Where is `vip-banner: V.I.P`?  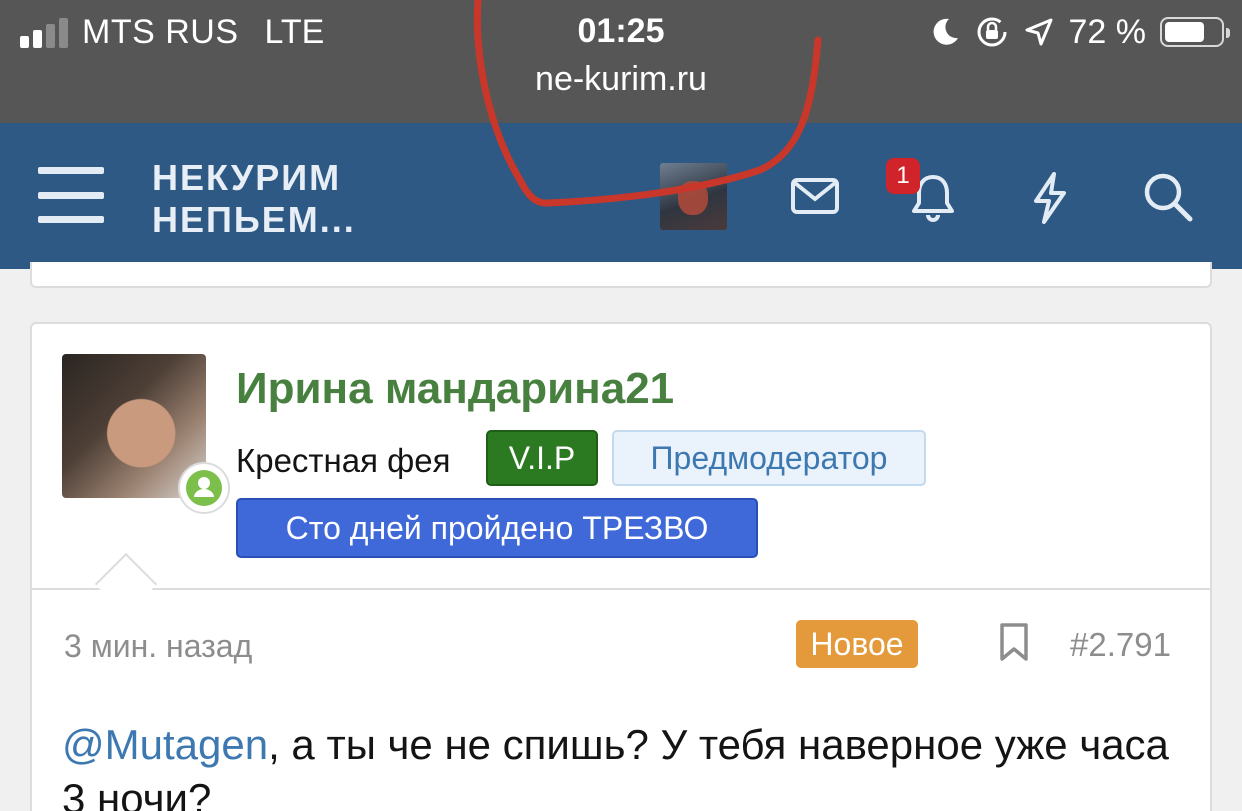
vip-banner: V.I.P is located at coordinates (542, 458).